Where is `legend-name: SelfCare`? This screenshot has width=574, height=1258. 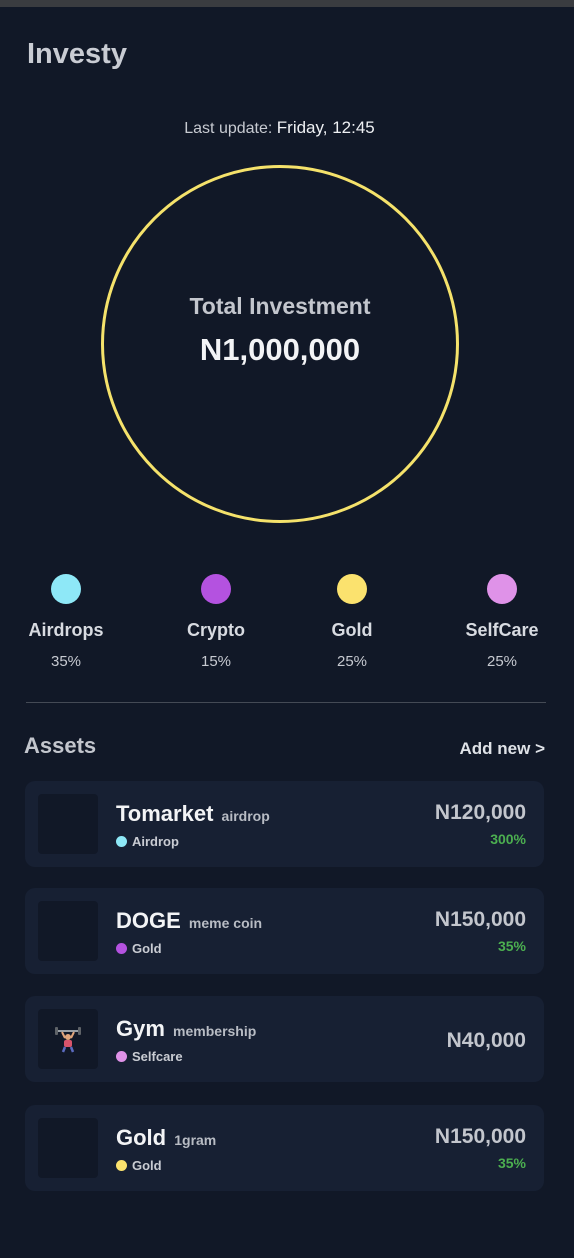 legend-name: SelfCare is located at coordinates (502, 630).